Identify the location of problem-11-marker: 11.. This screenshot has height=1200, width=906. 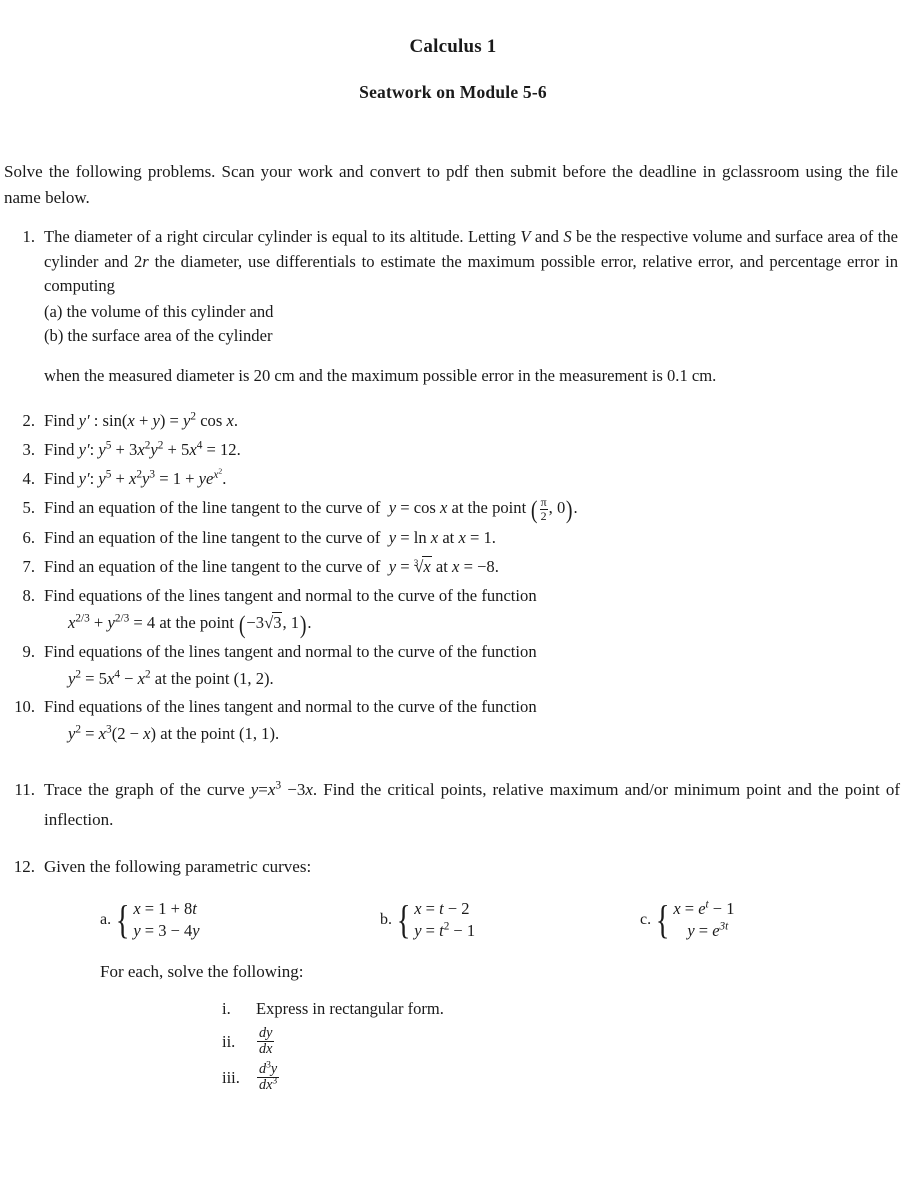
(24, 789).